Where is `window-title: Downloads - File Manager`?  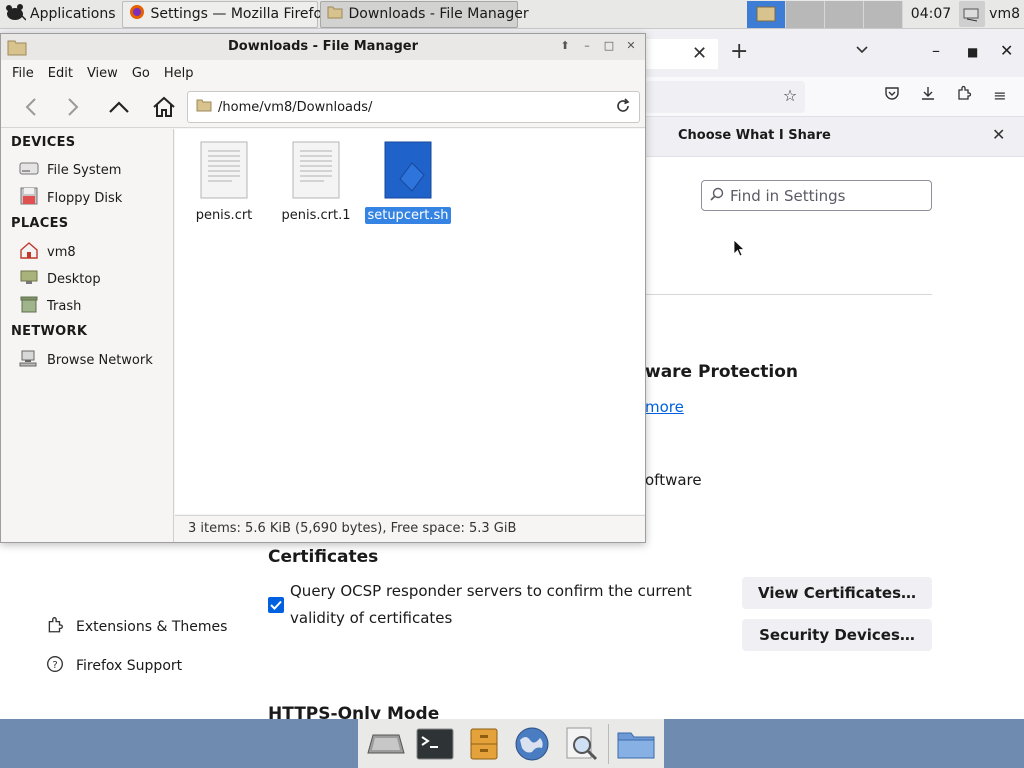 window-title: Downloads - File Manager is located at coordinates (323, 46).